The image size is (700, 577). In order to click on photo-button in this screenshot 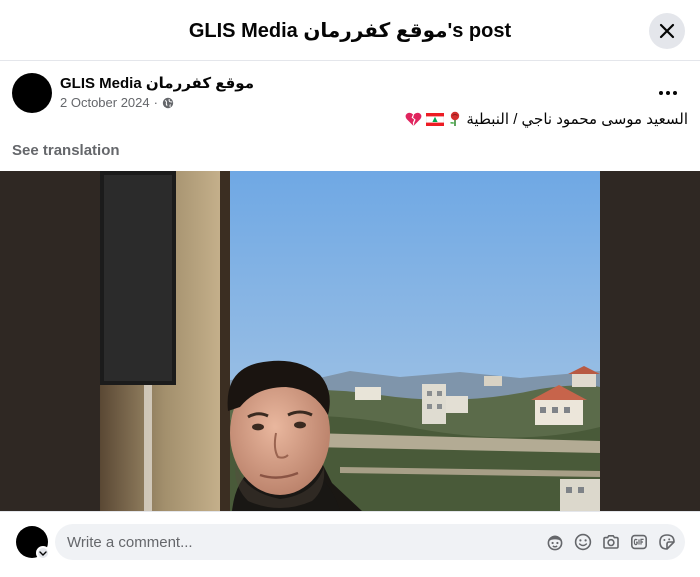, I will do `click(611, 542)`.